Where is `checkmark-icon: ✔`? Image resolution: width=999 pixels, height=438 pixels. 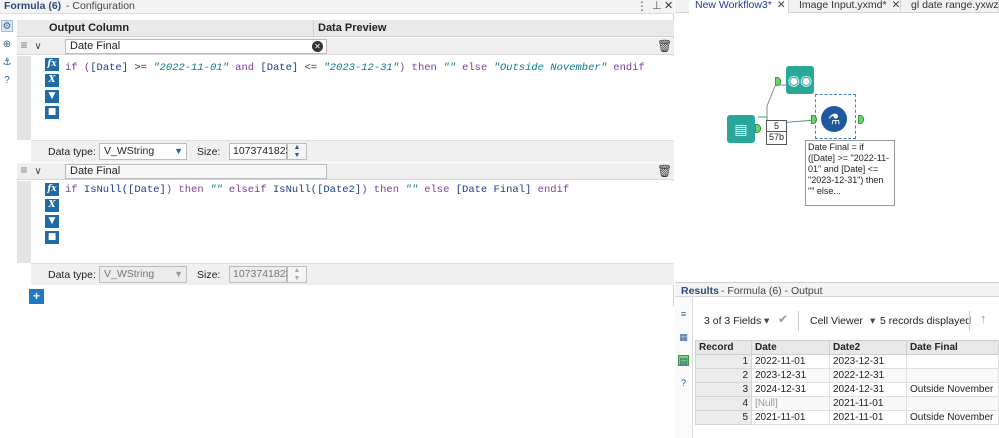 checkmark-icon: ✔ is located at coordinates (783, 319).